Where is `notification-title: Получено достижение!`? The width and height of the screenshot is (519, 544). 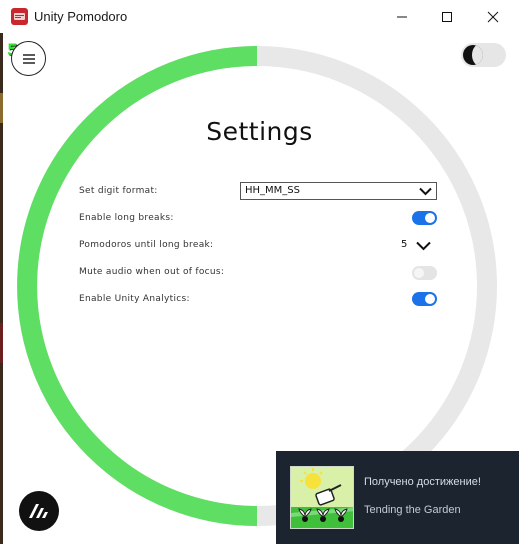 notification-title: Получено достижение! is located at coordinates (422, 482).